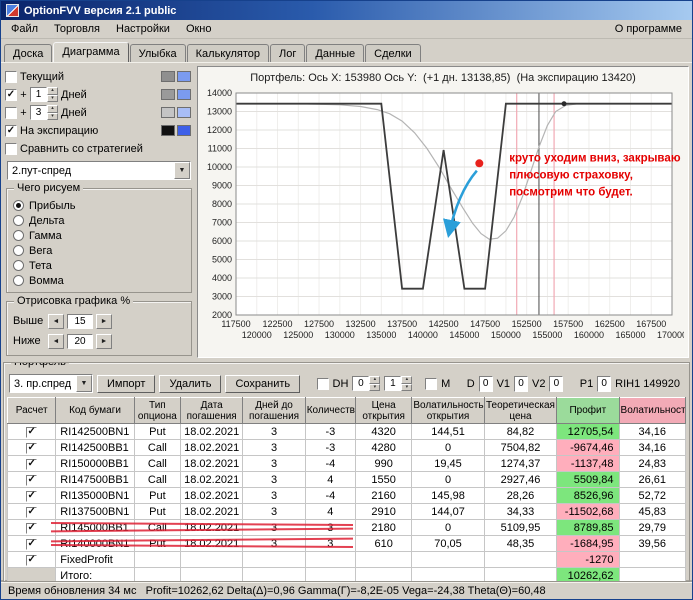 This screenshot has height=600, width=693. What do you see at coordinates (322, 383) in the screenshot?
I see `dh-checkbox` at bounding box center [322, 383].